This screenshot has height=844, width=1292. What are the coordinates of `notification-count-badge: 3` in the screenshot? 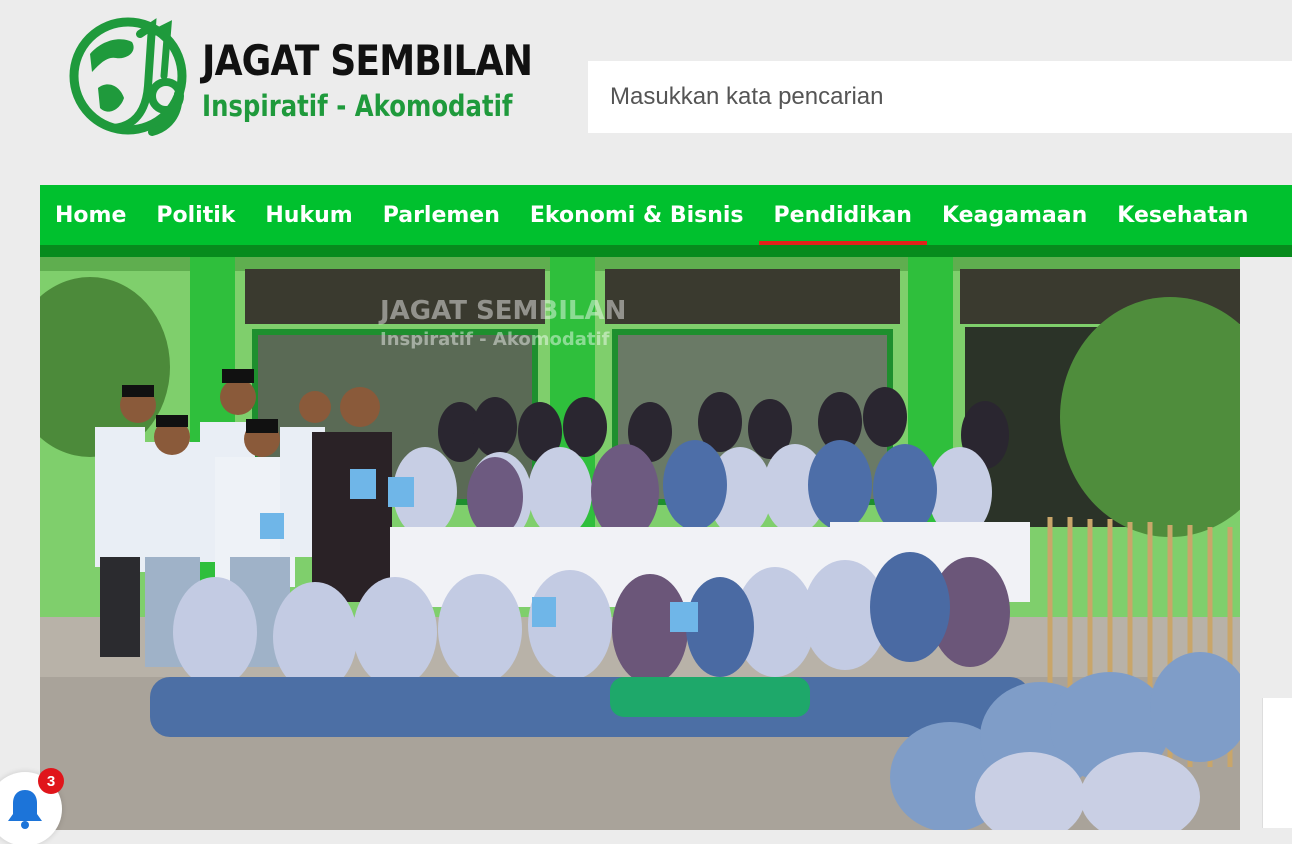 It's located at (51, 781).